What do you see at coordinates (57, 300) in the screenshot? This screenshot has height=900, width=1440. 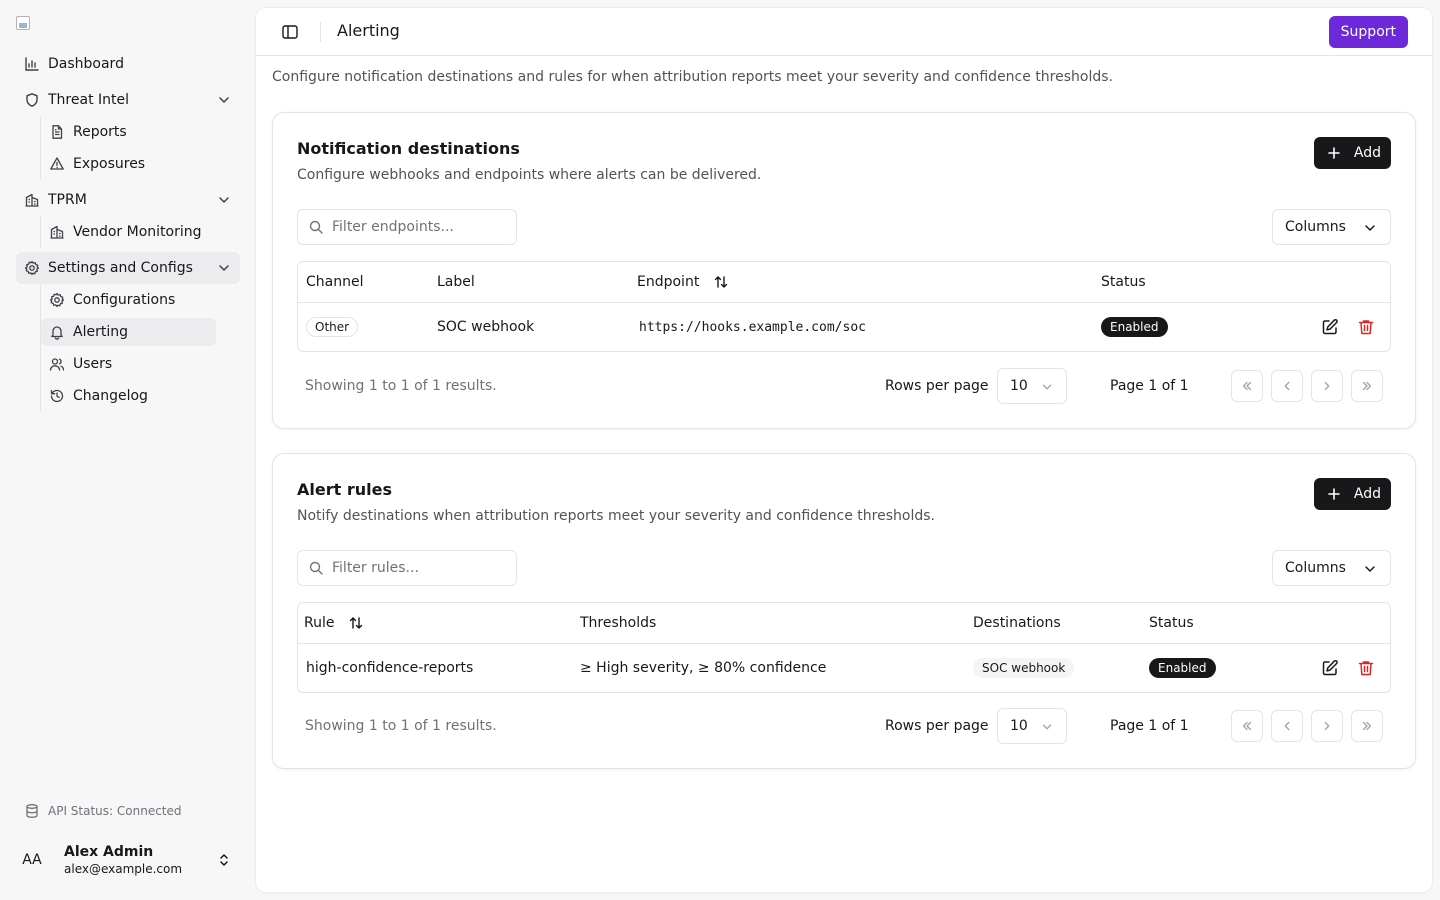 I see `gear-icon` at bounding box center [57, 300].